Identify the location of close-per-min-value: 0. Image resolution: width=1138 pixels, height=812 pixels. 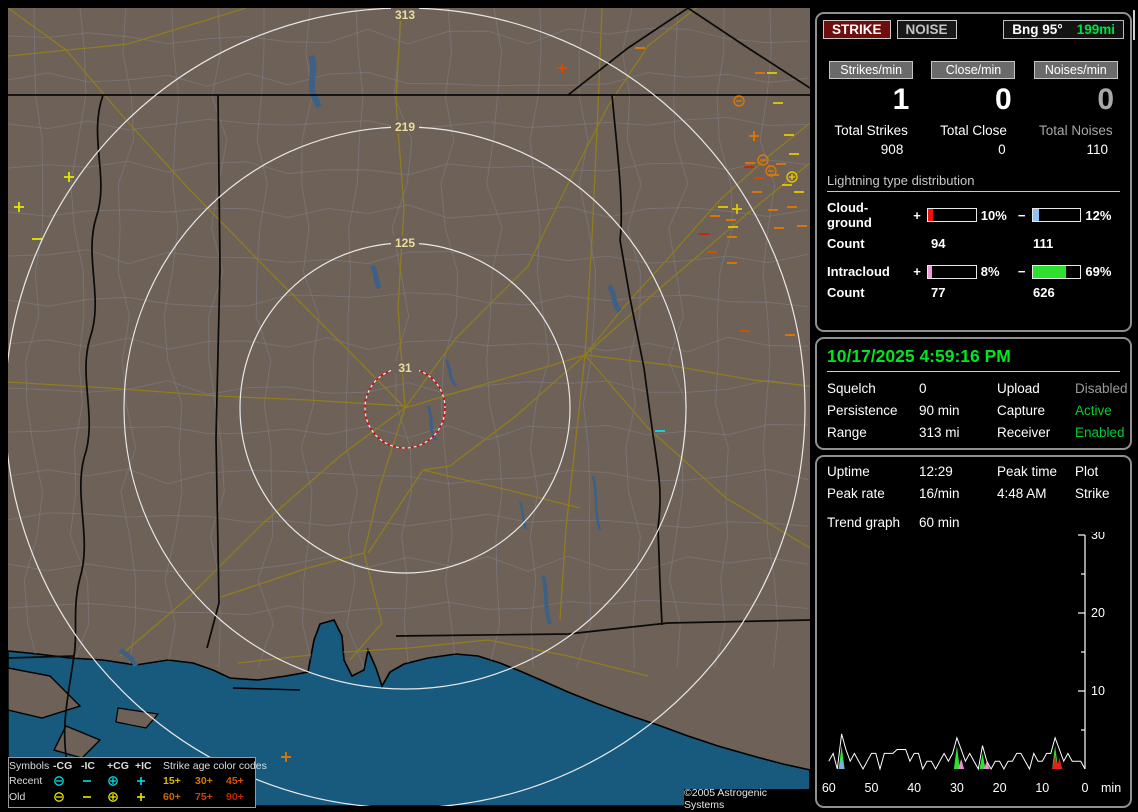
(1003, 99).